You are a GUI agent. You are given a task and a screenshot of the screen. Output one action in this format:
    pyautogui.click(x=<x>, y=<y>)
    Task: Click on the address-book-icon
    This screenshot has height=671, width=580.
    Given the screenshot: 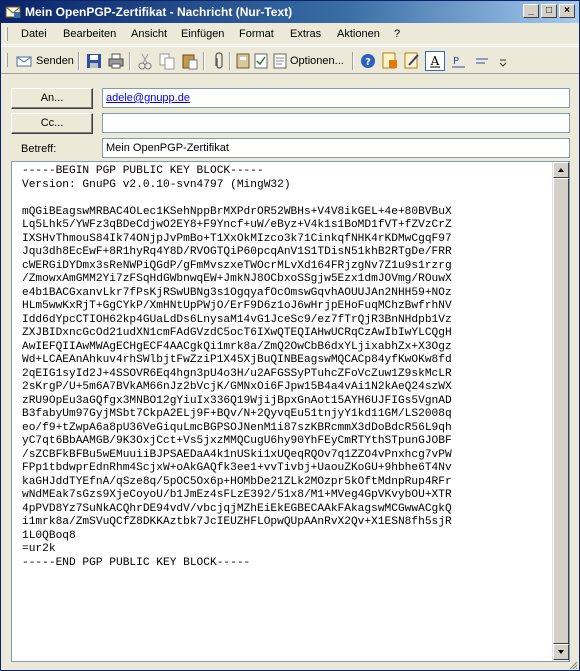 What is the action you would take?
    pyautogui.click(x=243, y=61)
    